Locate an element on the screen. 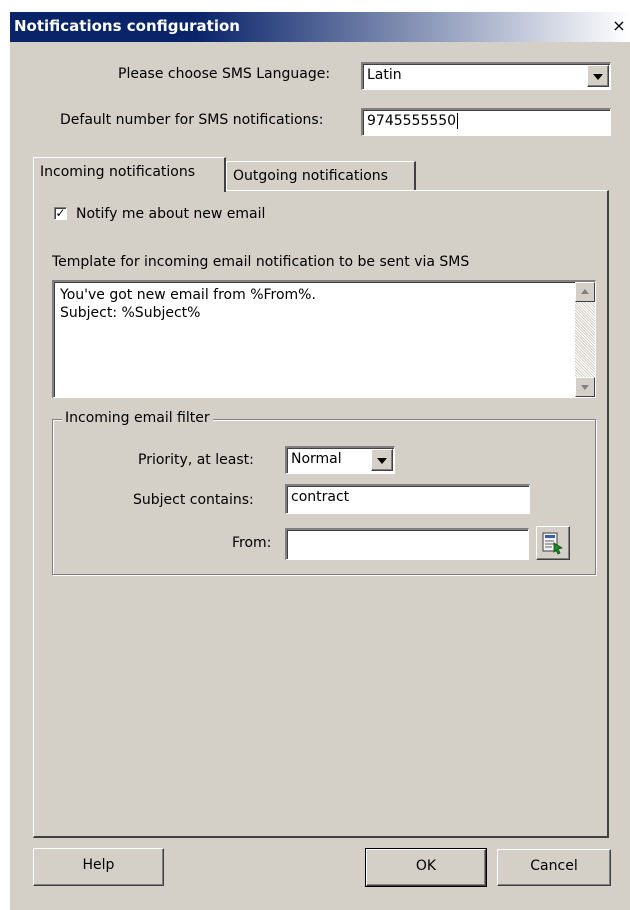 The image size is (630, 910). scroll-down-arrow-icon is located at coordinates (585, 387).